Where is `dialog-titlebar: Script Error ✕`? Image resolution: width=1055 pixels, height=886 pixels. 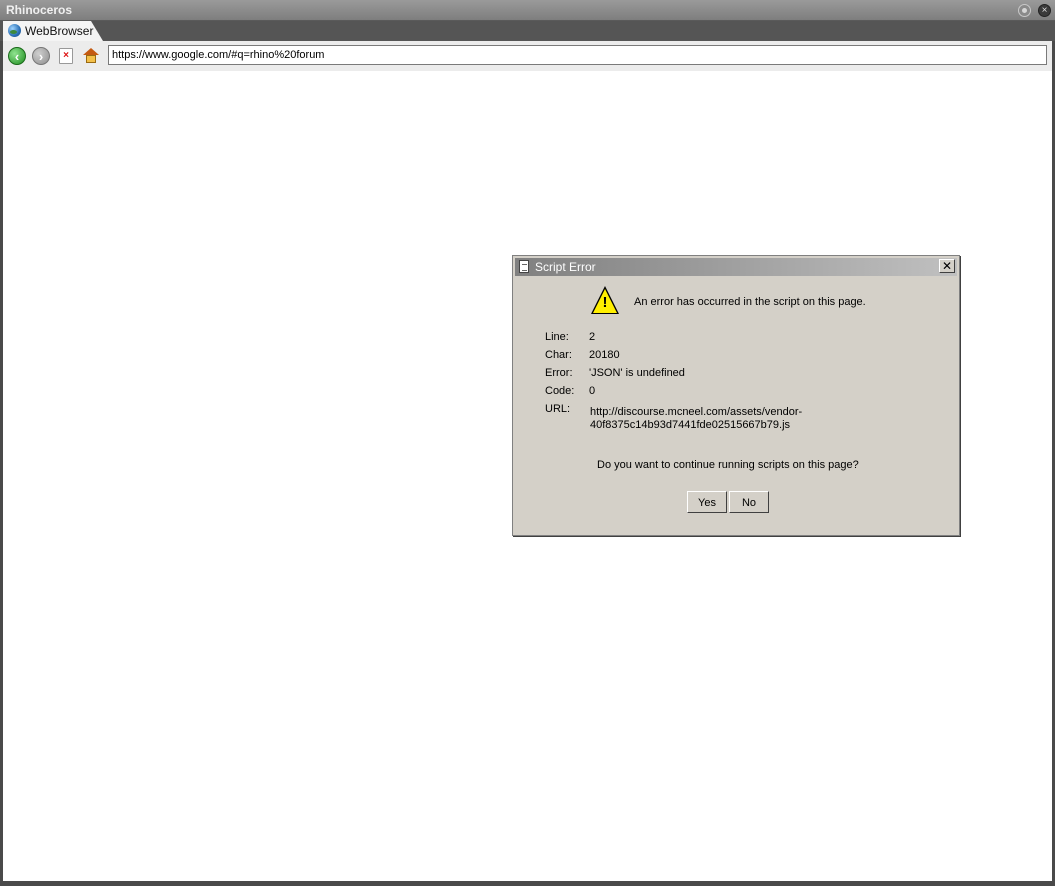 dialog-titlebar: Script Error ✕ is located at coordinates (736, 267).